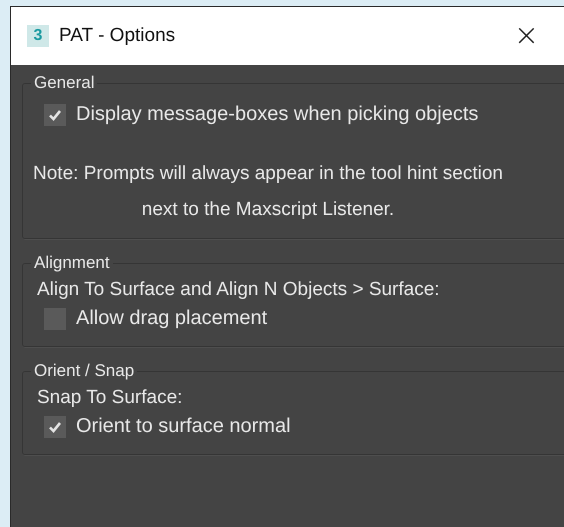 Image resolution: width=564 pixels, height=527 pixels. What do you see at coordinates (117, 36) in the screenshot?
I see `window-title: PAT - Options` at bounding box center [117, 36].